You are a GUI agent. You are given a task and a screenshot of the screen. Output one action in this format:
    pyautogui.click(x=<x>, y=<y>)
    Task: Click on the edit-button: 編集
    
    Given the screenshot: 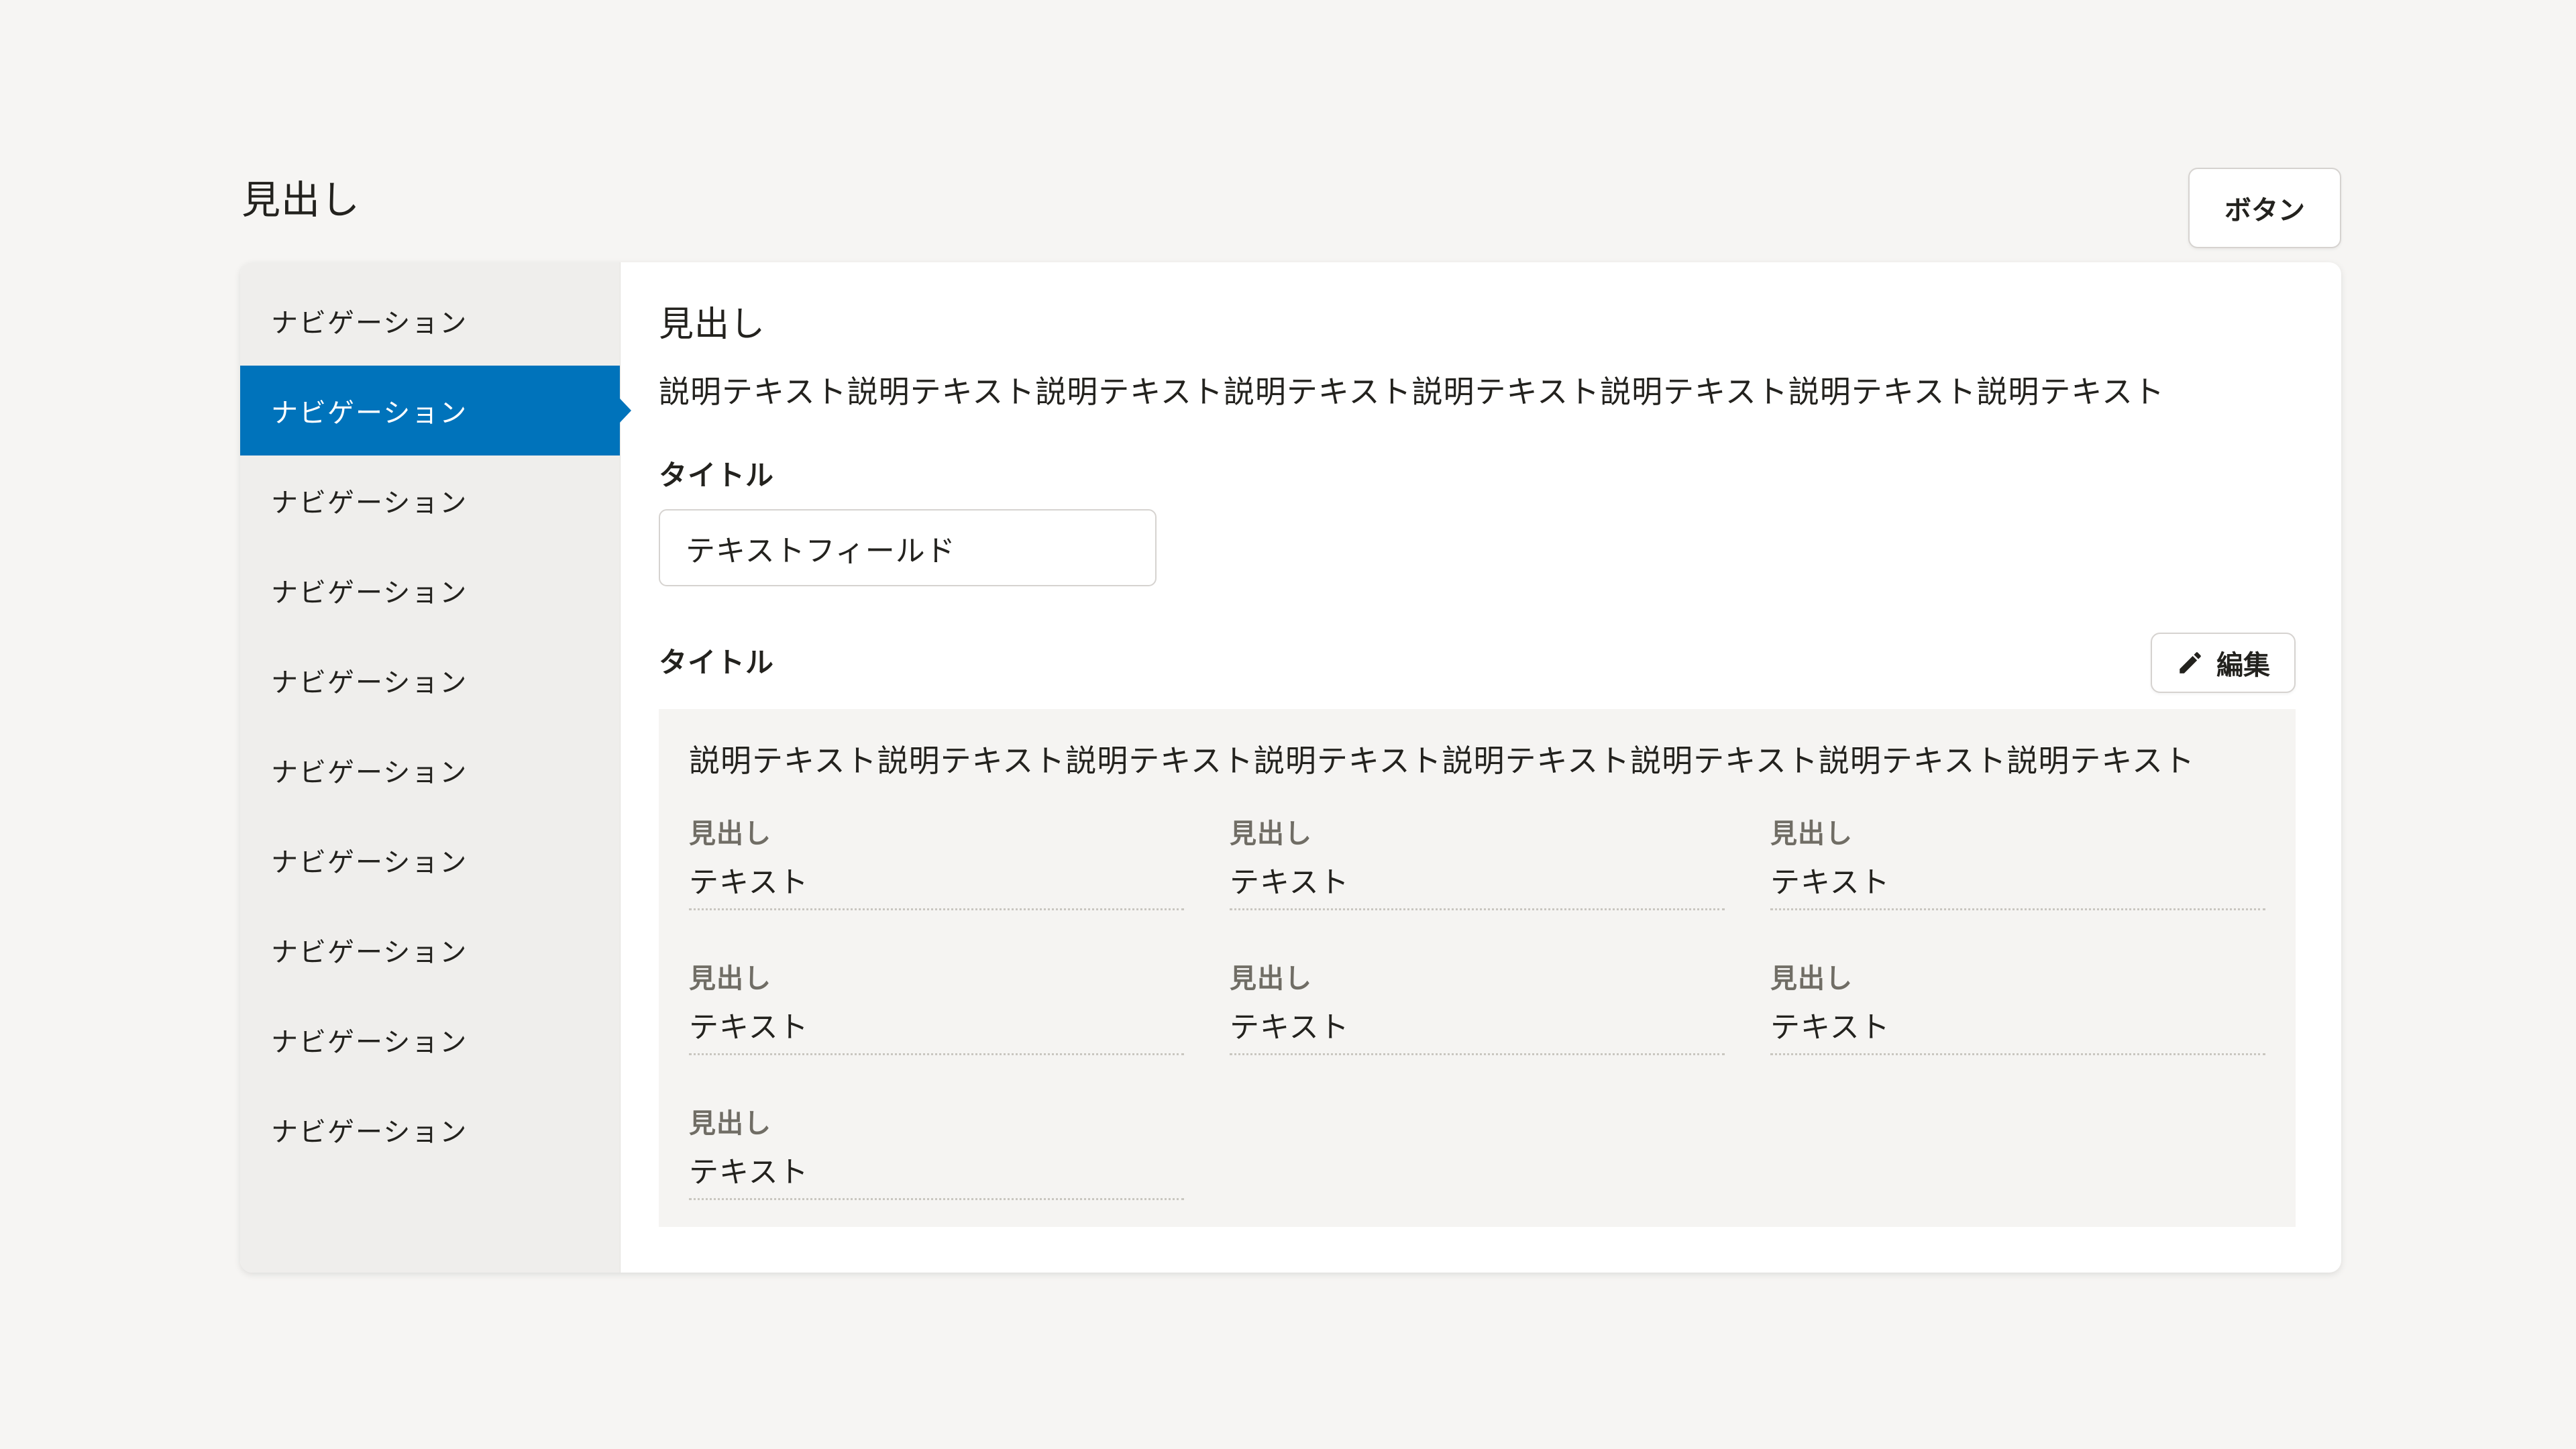 What is the action you would take?
    pyautogui.click(x=2223, y=663)
    